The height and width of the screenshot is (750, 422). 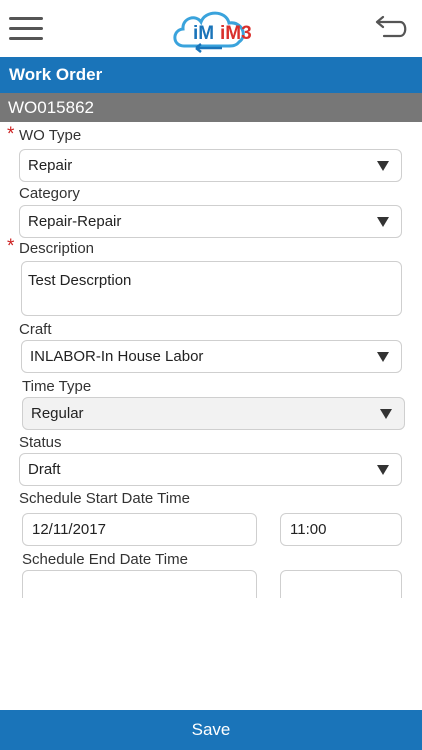 What do you see at coordinates (50, 165) in the screenshot?
I see `wo-type-value: Repair` at bounding box center [50, 165].